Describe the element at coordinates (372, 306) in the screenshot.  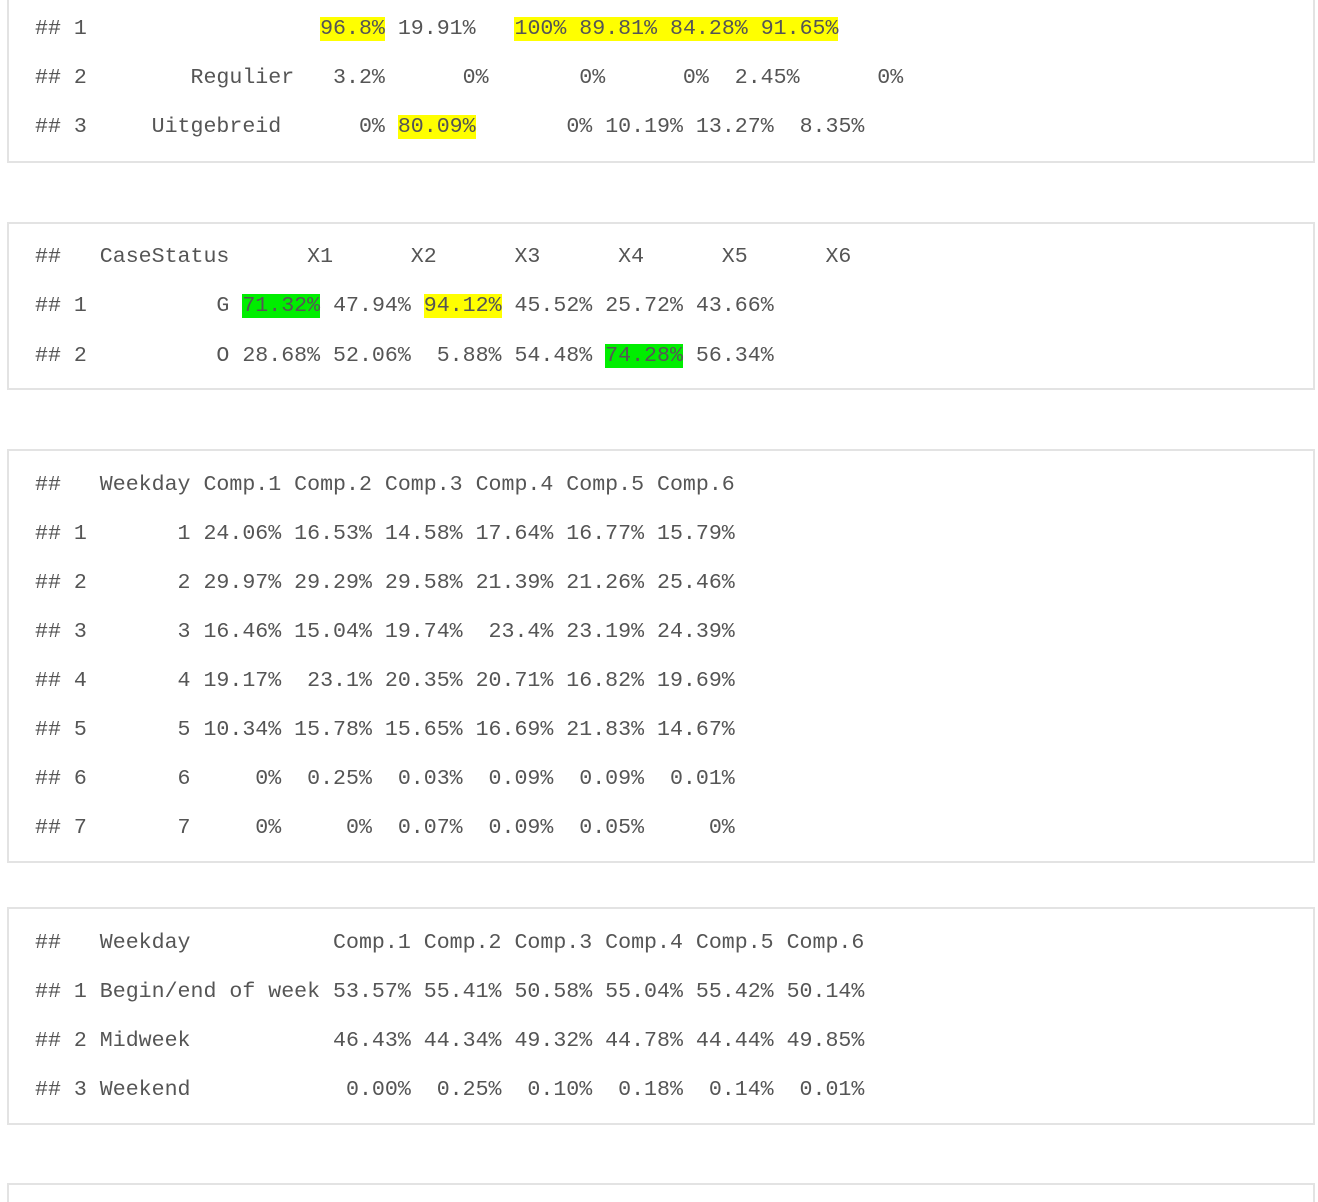
I see `output-text: 47.94%` at that location.